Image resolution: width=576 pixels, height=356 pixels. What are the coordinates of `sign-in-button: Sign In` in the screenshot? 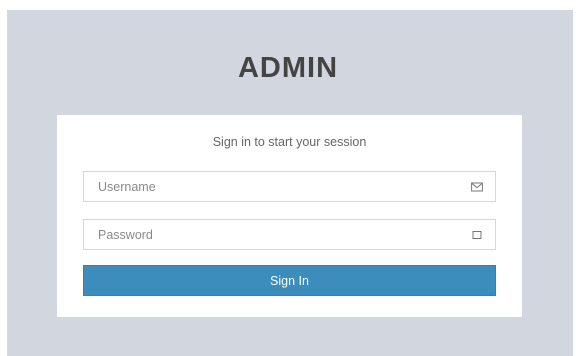 It's located at (289, 280).